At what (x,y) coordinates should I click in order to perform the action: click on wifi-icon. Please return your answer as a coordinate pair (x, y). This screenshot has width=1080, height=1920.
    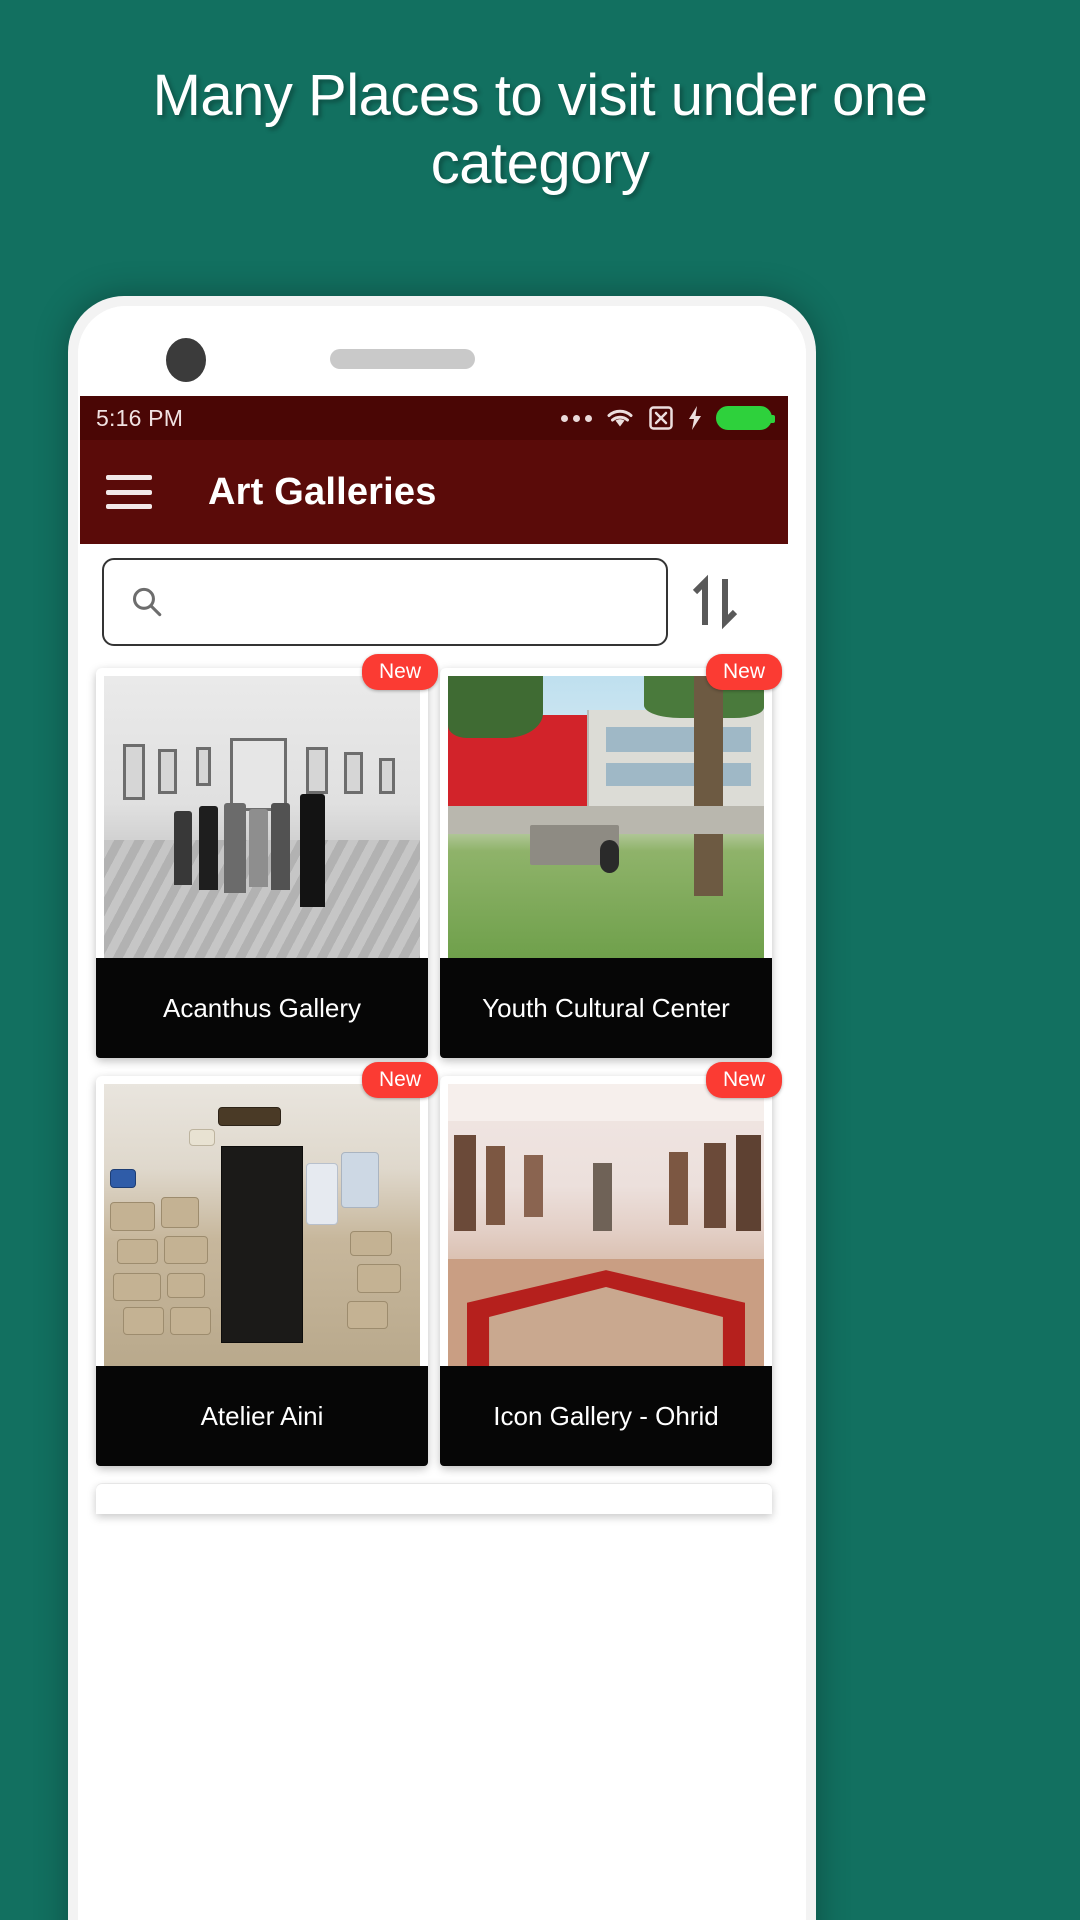
    Looking at the image, I should click on (620, 418).